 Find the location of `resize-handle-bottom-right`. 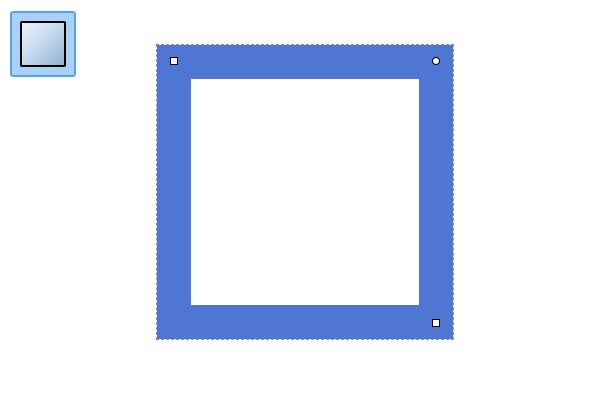

resize-handle-bottom-right is located at coordinates (436, 323).